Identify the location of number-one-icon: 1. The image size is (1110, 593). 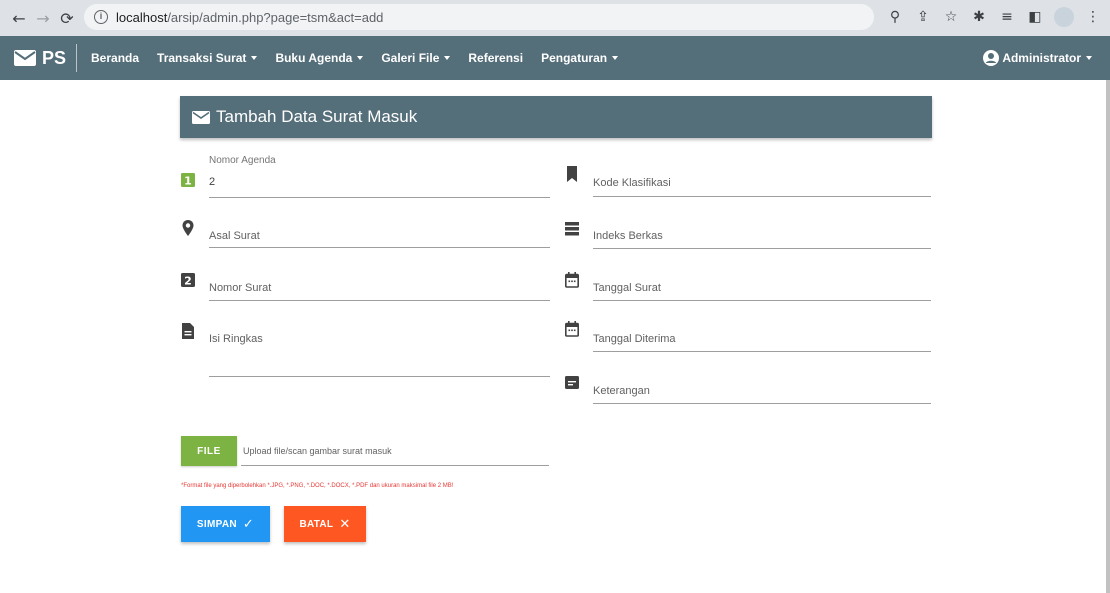
(188, 180).